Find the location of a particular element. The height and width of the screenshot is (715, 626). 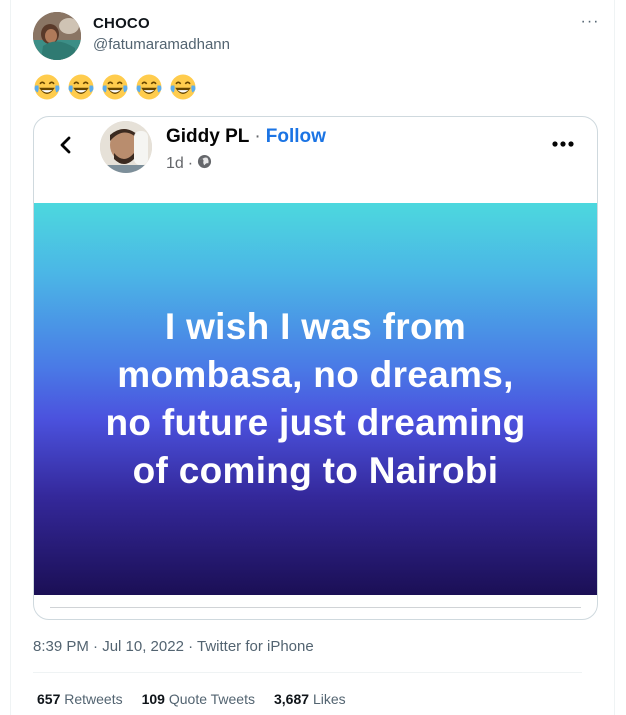

author-handle: @fatumaramadhann is located at coordinates (161, 44).